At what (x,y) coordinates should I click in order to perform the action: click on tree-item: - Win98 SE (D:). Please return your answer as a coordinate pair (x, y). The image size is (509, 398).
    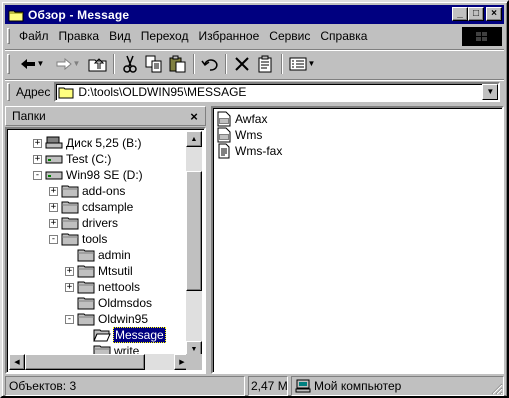
    Looking at the image, I should click on (88, 175).